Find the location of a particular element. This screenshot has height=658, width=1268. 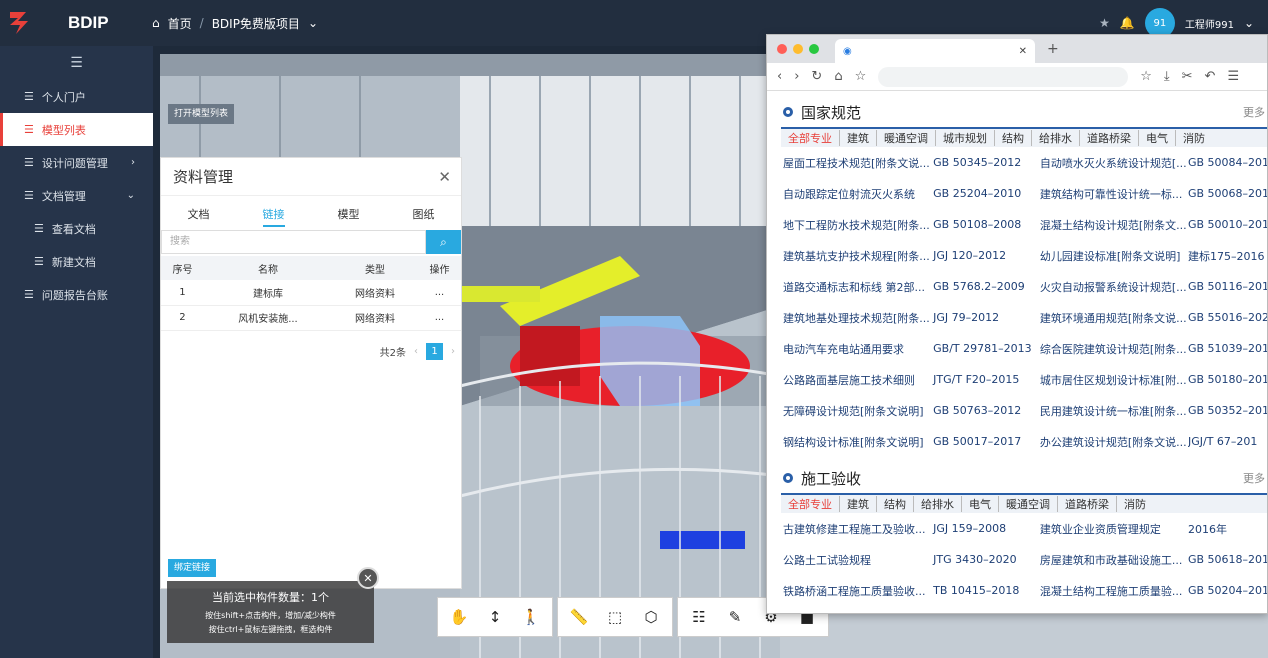

sidebar-item-new-doc: ☰ 新建文档 is located at coordinates (76, 261).